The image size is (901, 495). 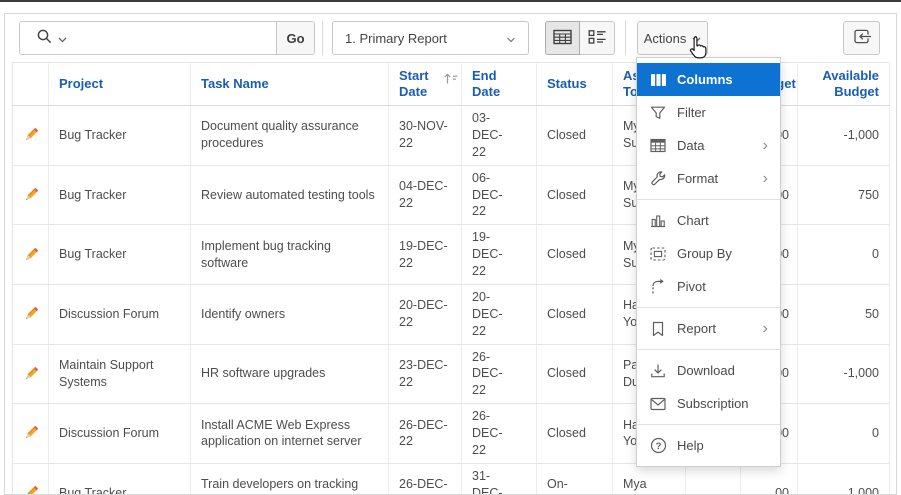 What do you see at coordinates (705, 79) in the screenshot?
I see `menu-item-label: Columns` at bounding box center [705, 79].